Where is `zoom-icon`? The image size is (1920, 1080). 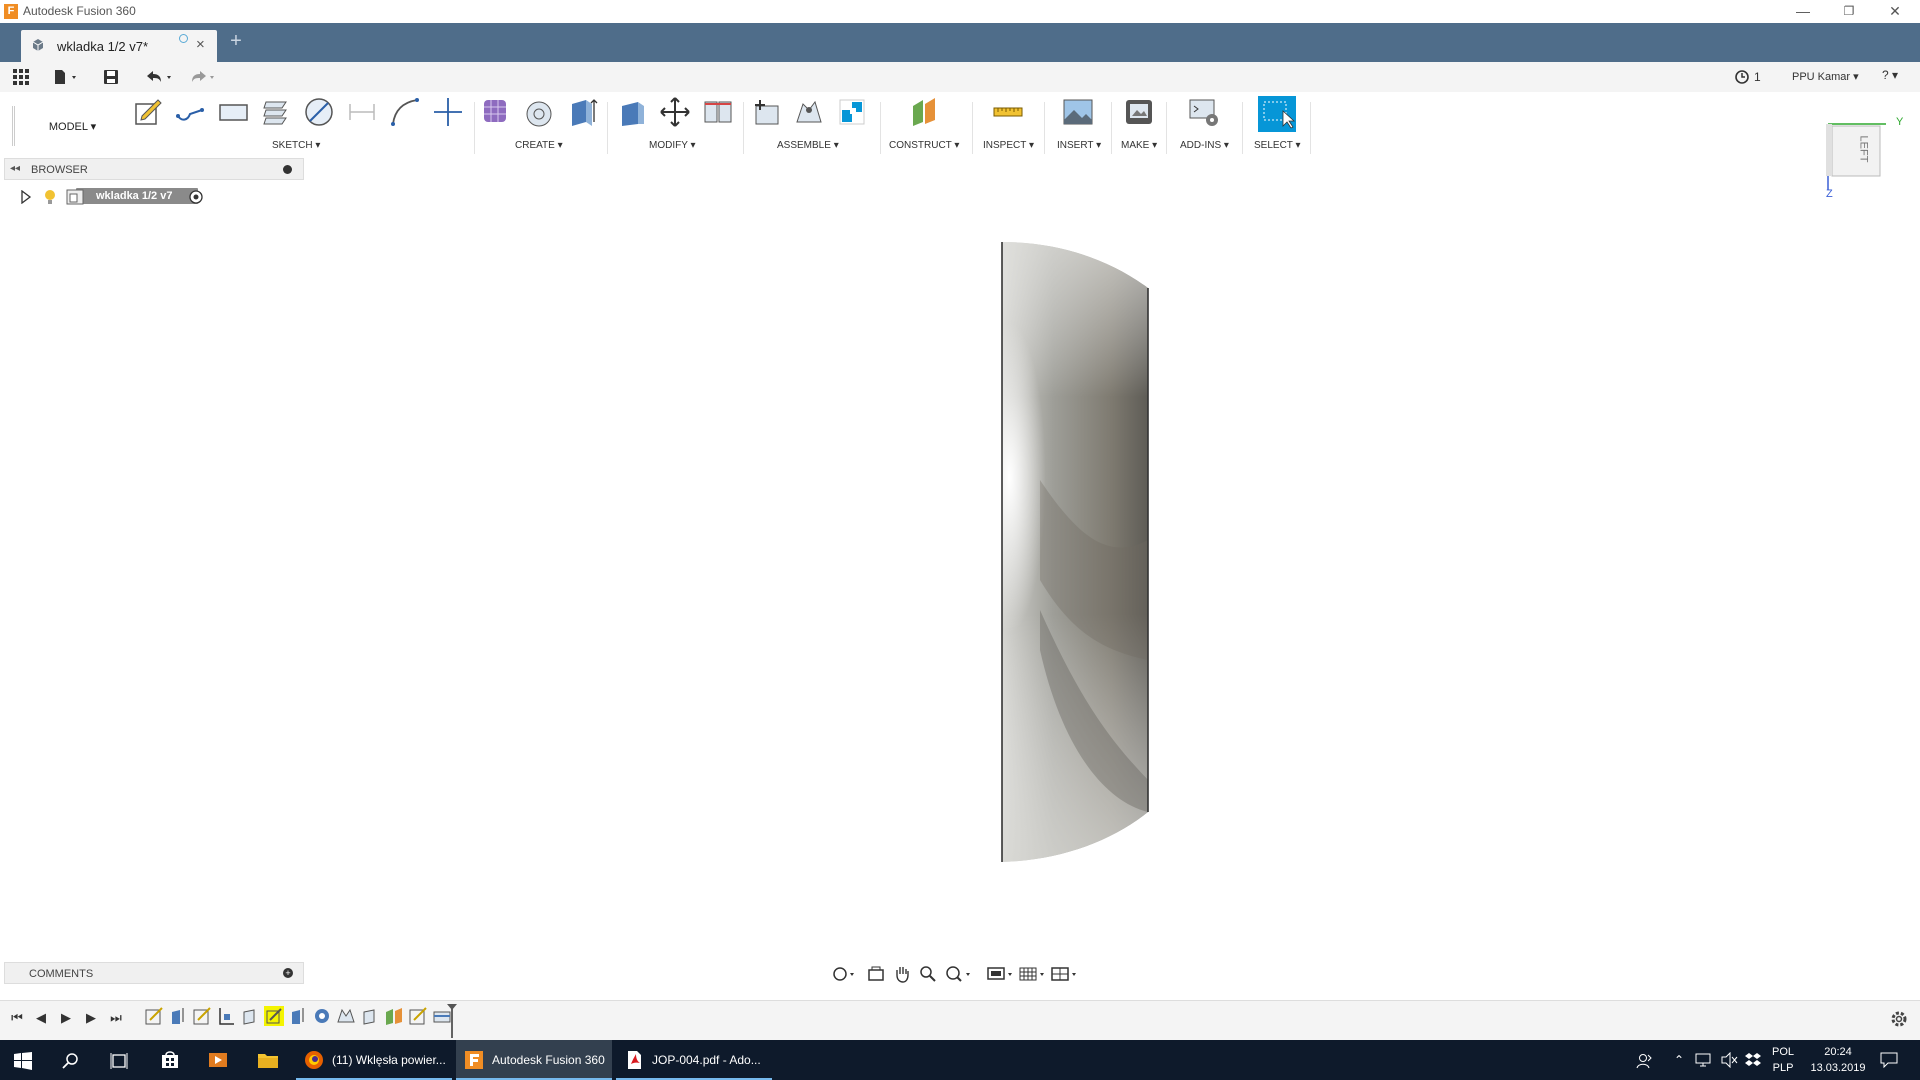 zoom-icon is located at coordinates (928, 974).